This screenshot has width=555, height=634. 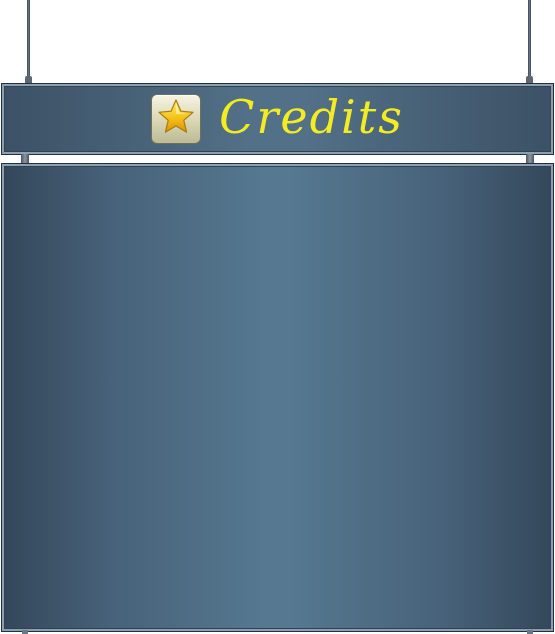 I want to click on hanging-wire-left, so click(x=28, y=42).